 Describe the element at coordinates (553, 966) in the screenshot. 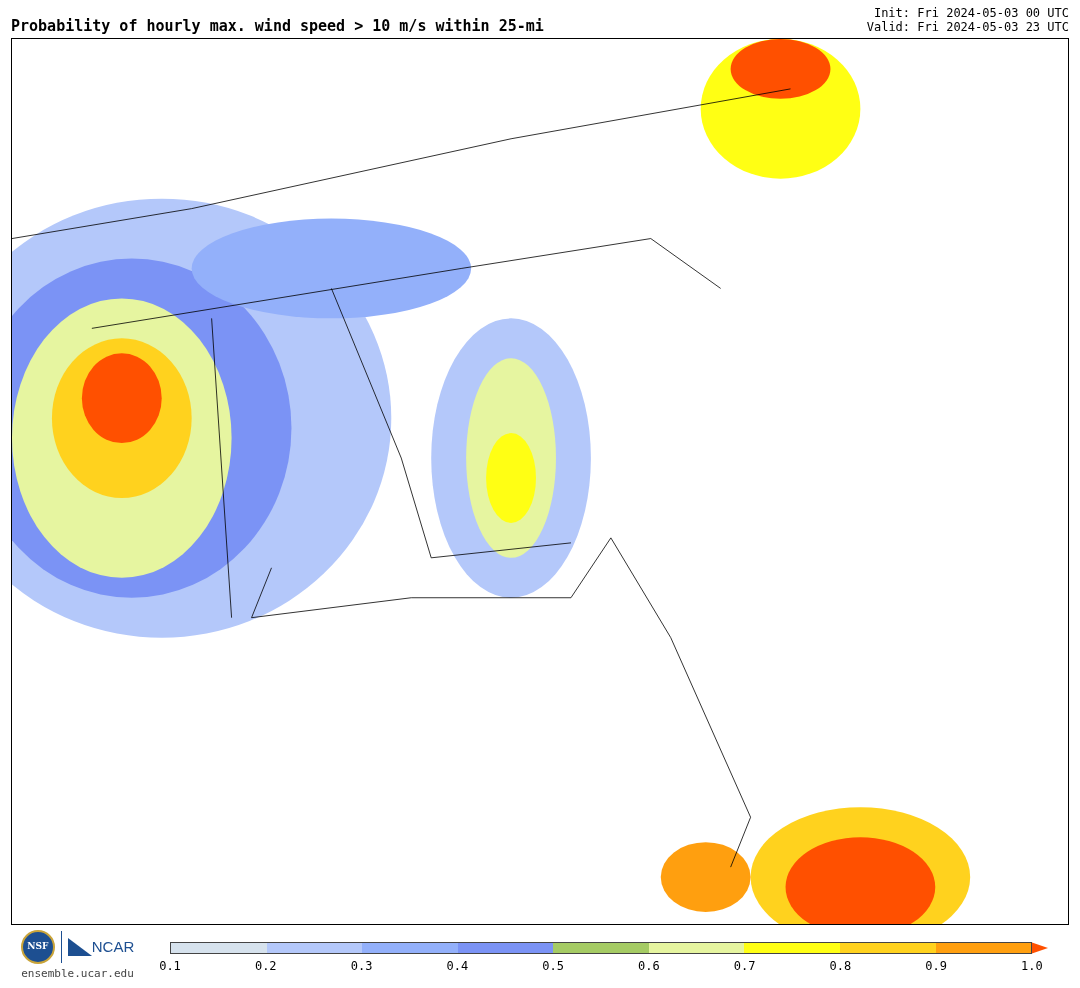

I see `tick-label: 0.5` at that location.